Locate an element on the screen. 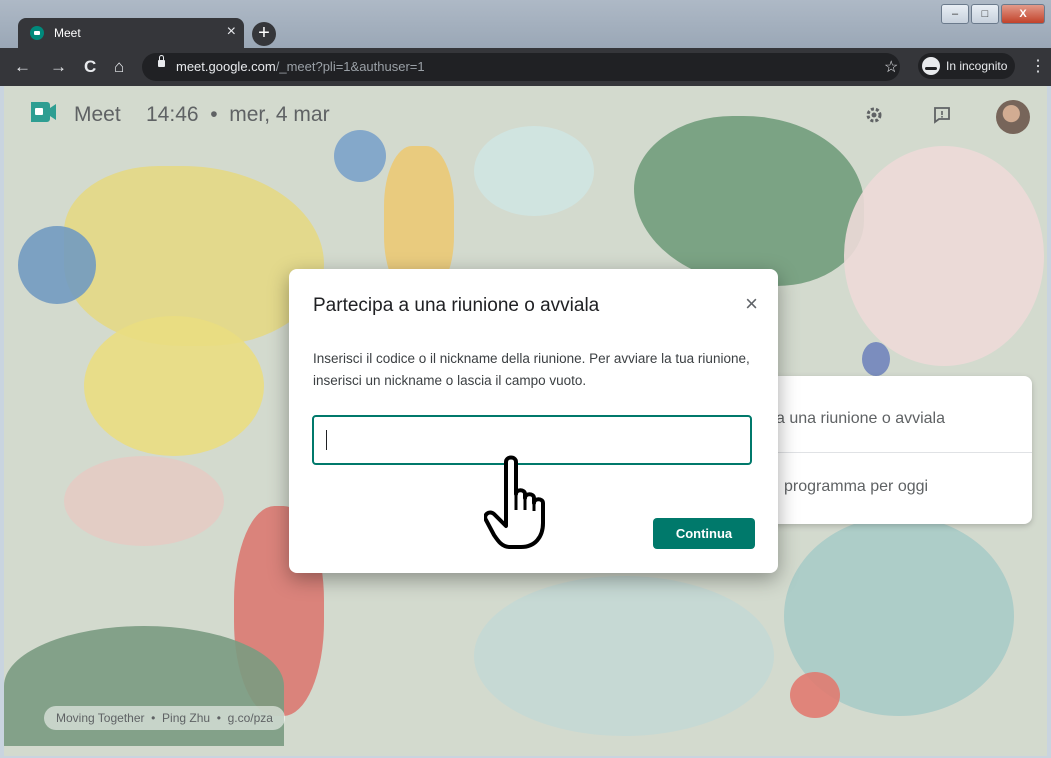 This screenshot has height=758, width=1051. meet-favicon-icon is located at coordinates (37, 33).